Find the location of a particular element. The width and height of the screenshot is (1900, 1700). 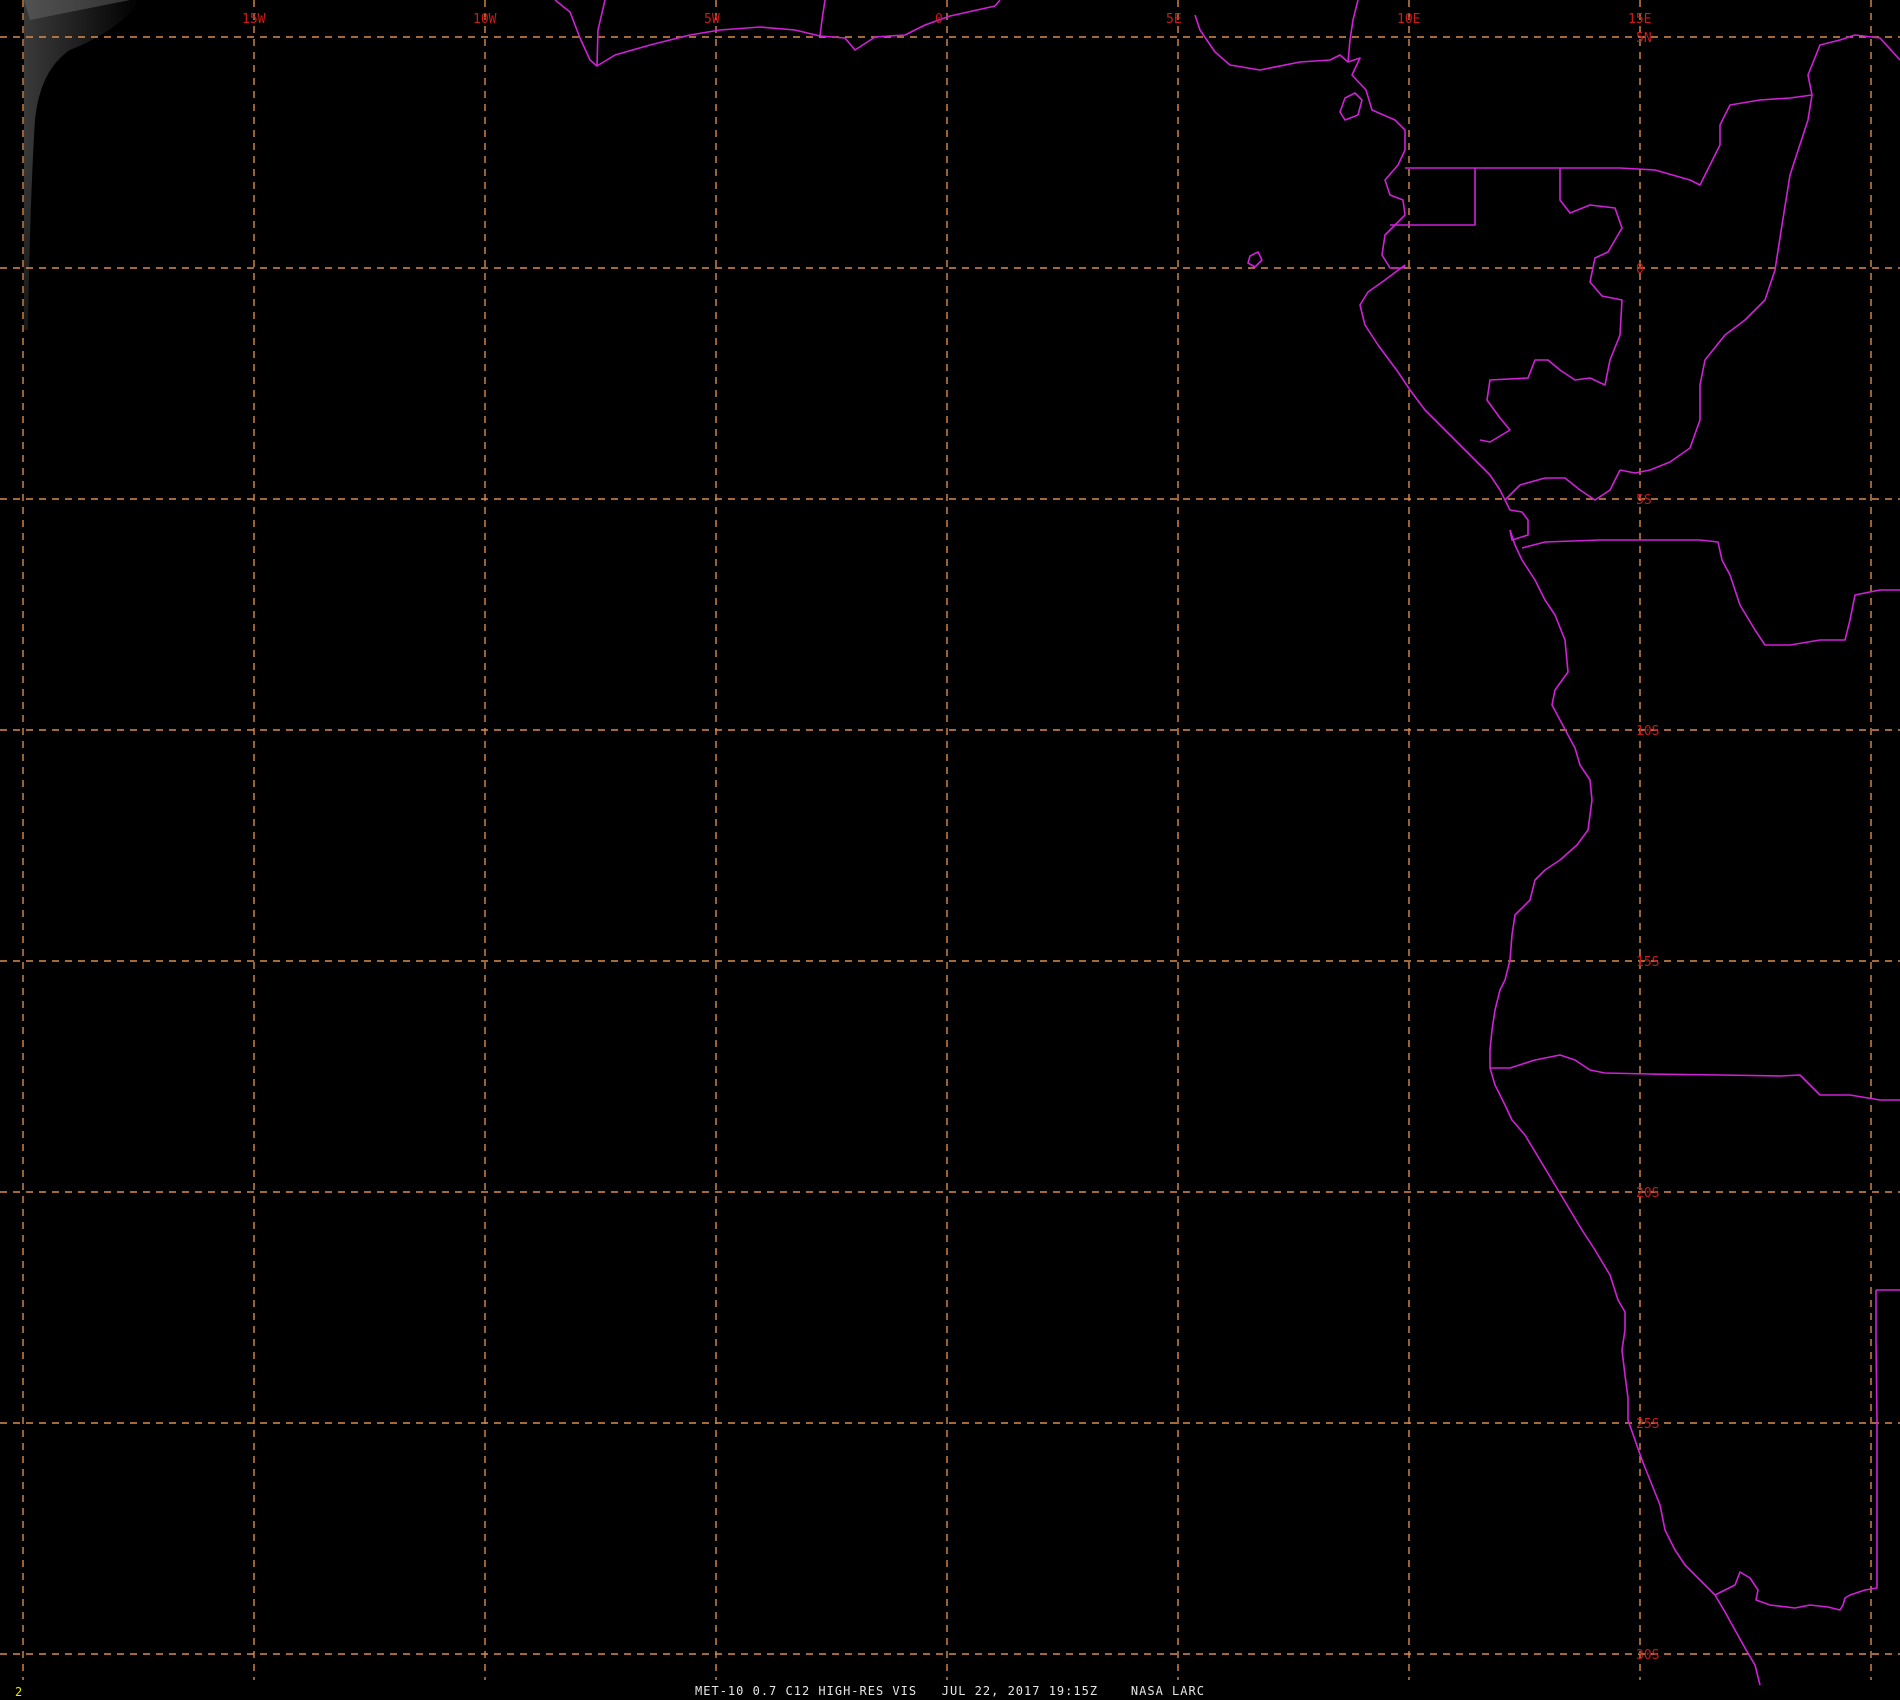

gulf-of-guinea-coast is located at coordinates (1300, 141).